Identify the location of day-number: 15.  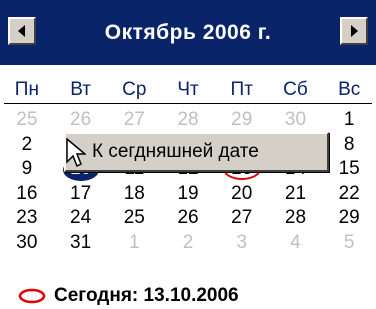
(349, 168).